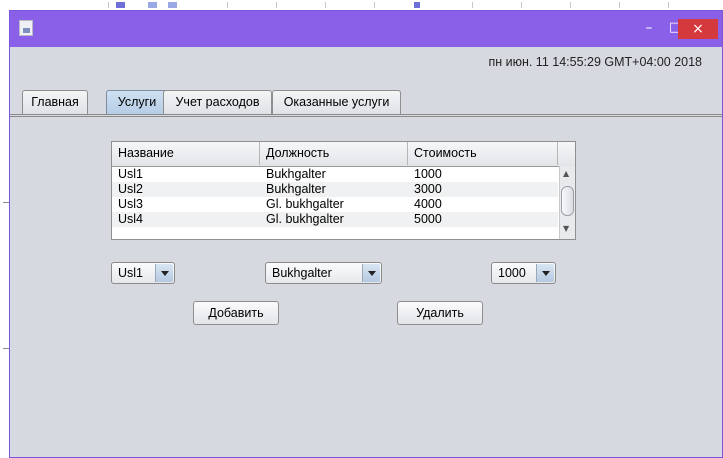 This screenshot has width=723, height=458. I want to click on column-header-position: Должность, so click(334, 153).